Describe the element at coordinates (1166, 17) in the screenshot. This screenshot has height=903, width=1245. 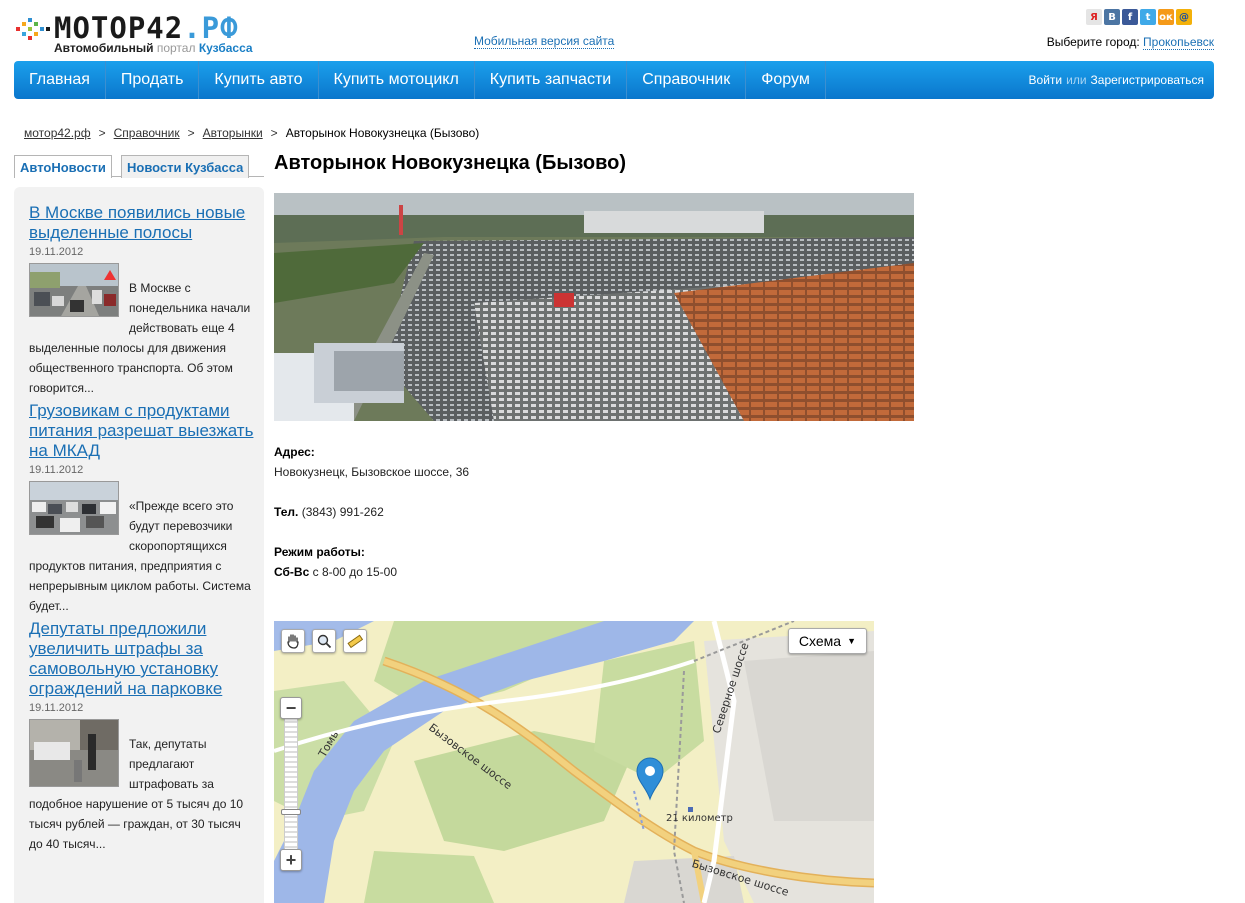
I see `odnoklassniki-icon: ок` at that location.